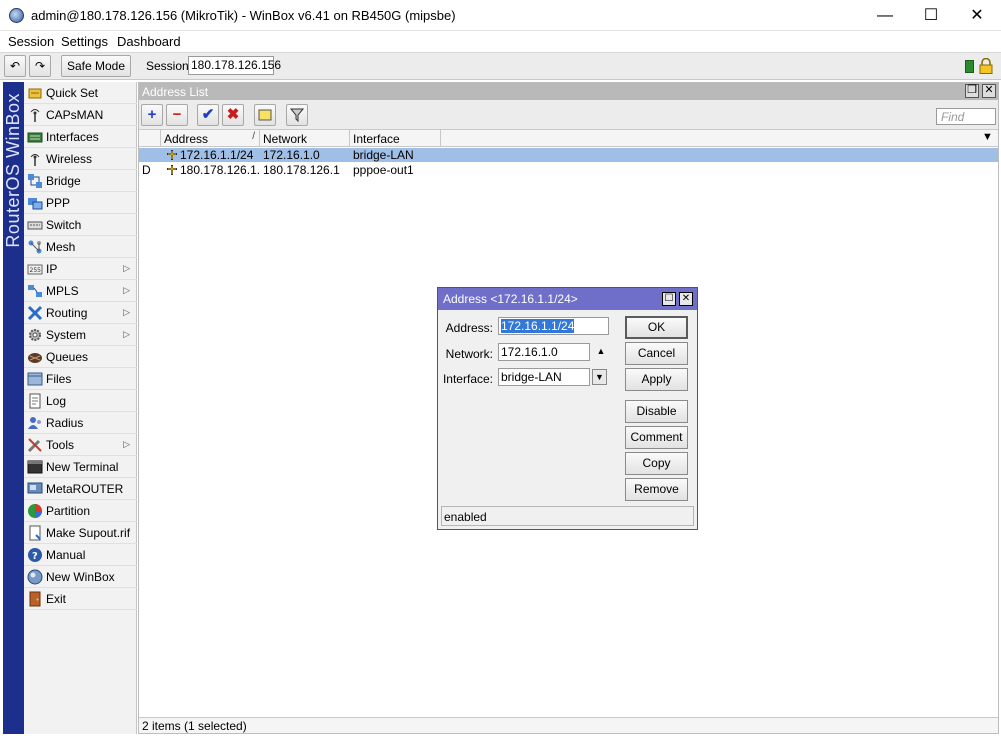 The image size is (1001, 738). I want to click on safe-mode-button: Safe Mode, so click(96, 66).